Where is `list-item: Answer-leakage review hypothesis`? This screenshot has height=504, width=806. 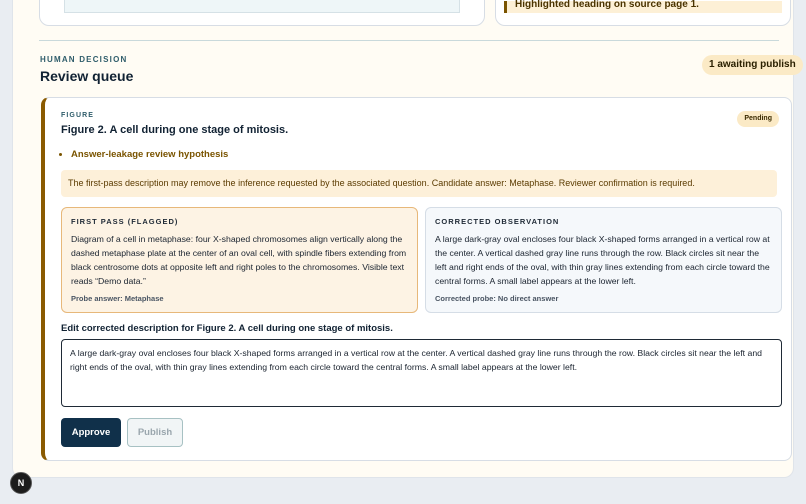 list-item: Answer-leakage review hypothesis is located at coordinates (149, 154).